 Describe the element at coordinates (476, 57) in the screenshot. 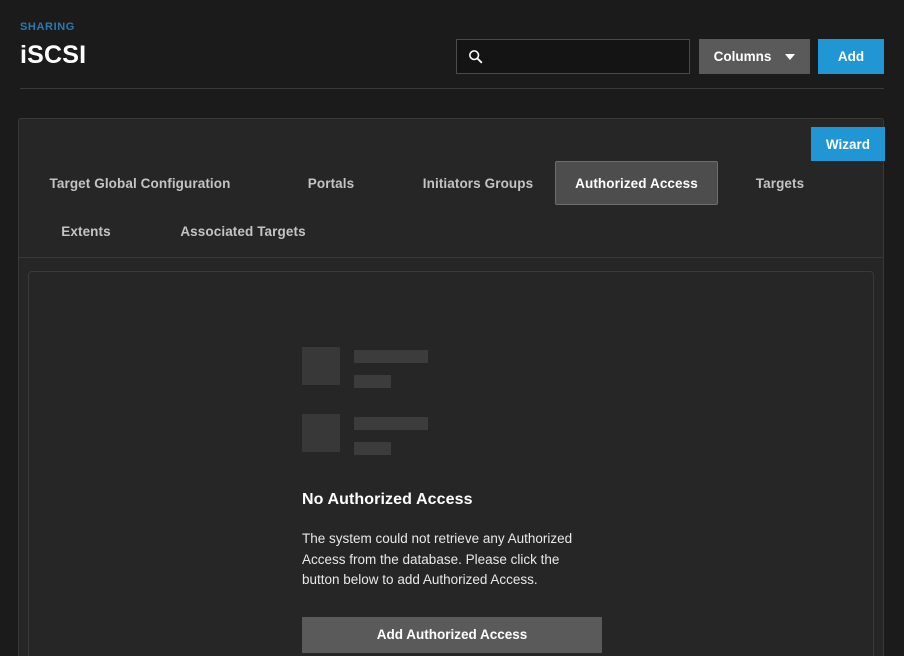

I see `search-icon` at that location.